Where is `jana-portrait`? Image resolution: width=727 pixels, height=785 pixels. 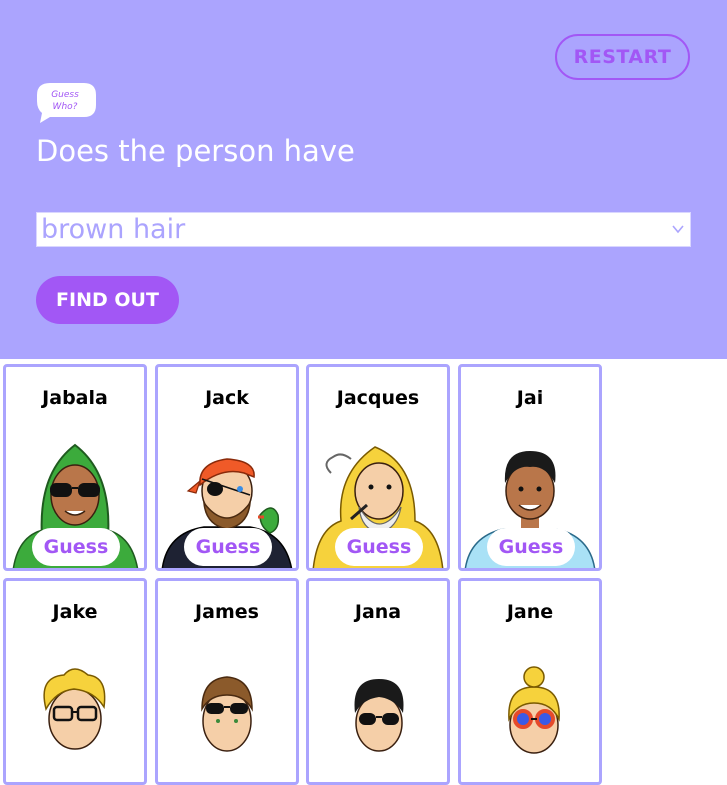
jana-portrait is located at coordinates (379, 715).